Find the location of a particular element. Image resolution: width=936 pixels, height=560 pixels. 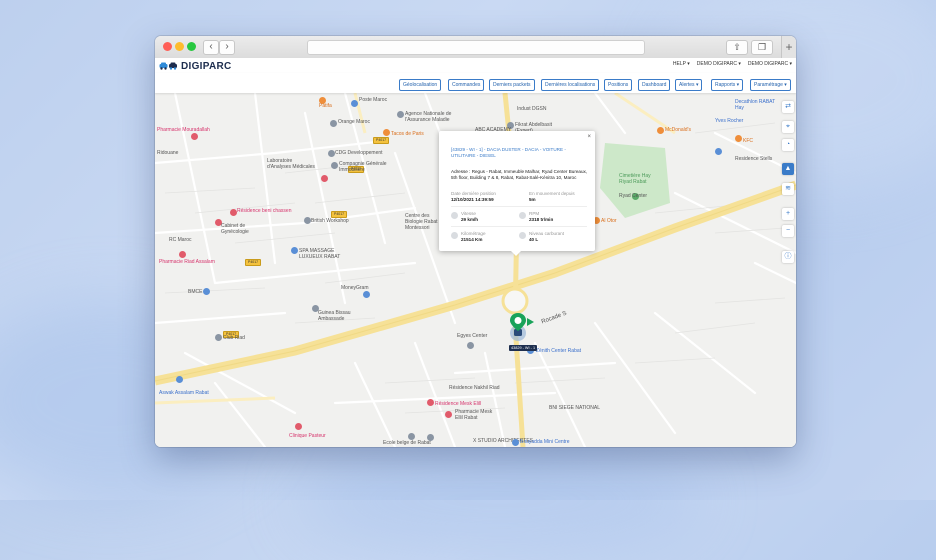

settings-label: Paramétrage is located at coordinates (768, 85).